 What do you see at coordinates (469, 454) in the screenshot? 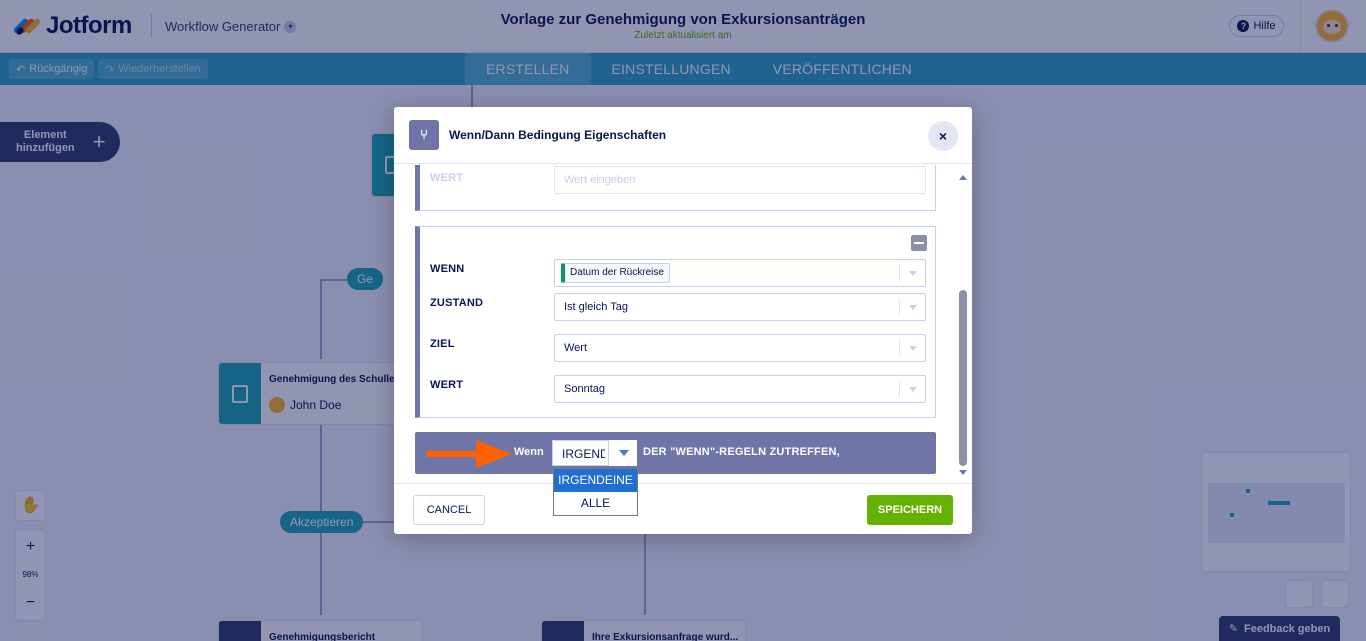
I see `annotation-arrow-icon` at bounding box center [469, 454].